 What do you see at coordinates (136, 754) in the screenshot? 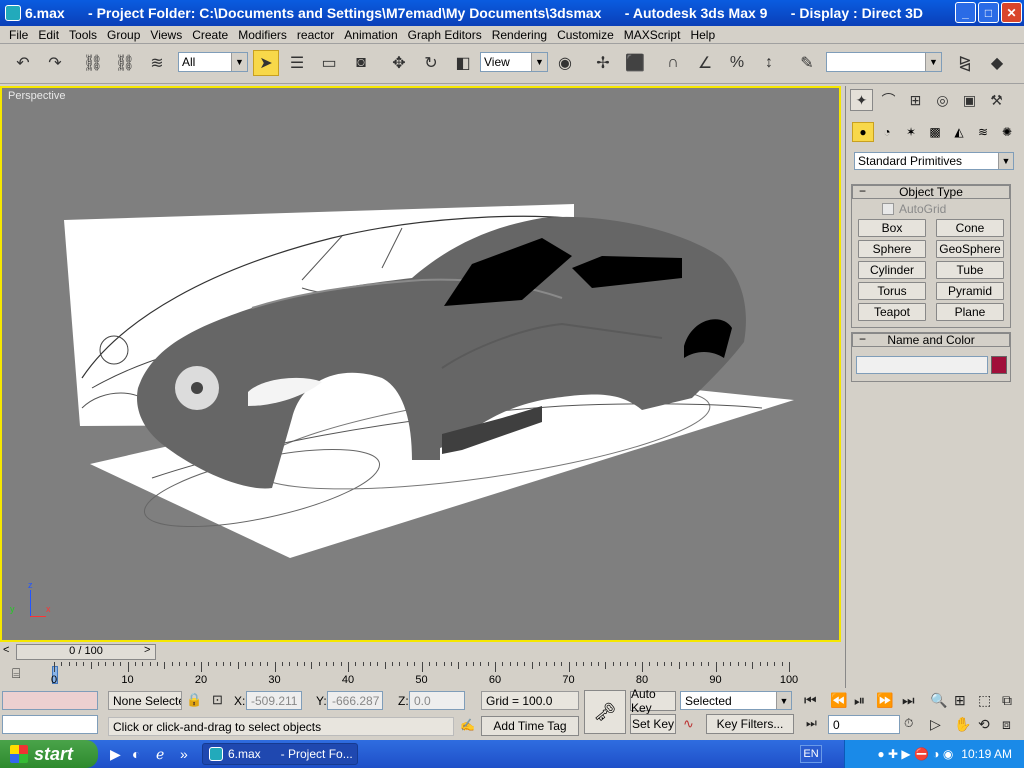
I see `browser-icon: ◐` at bounding box center [136, 754].